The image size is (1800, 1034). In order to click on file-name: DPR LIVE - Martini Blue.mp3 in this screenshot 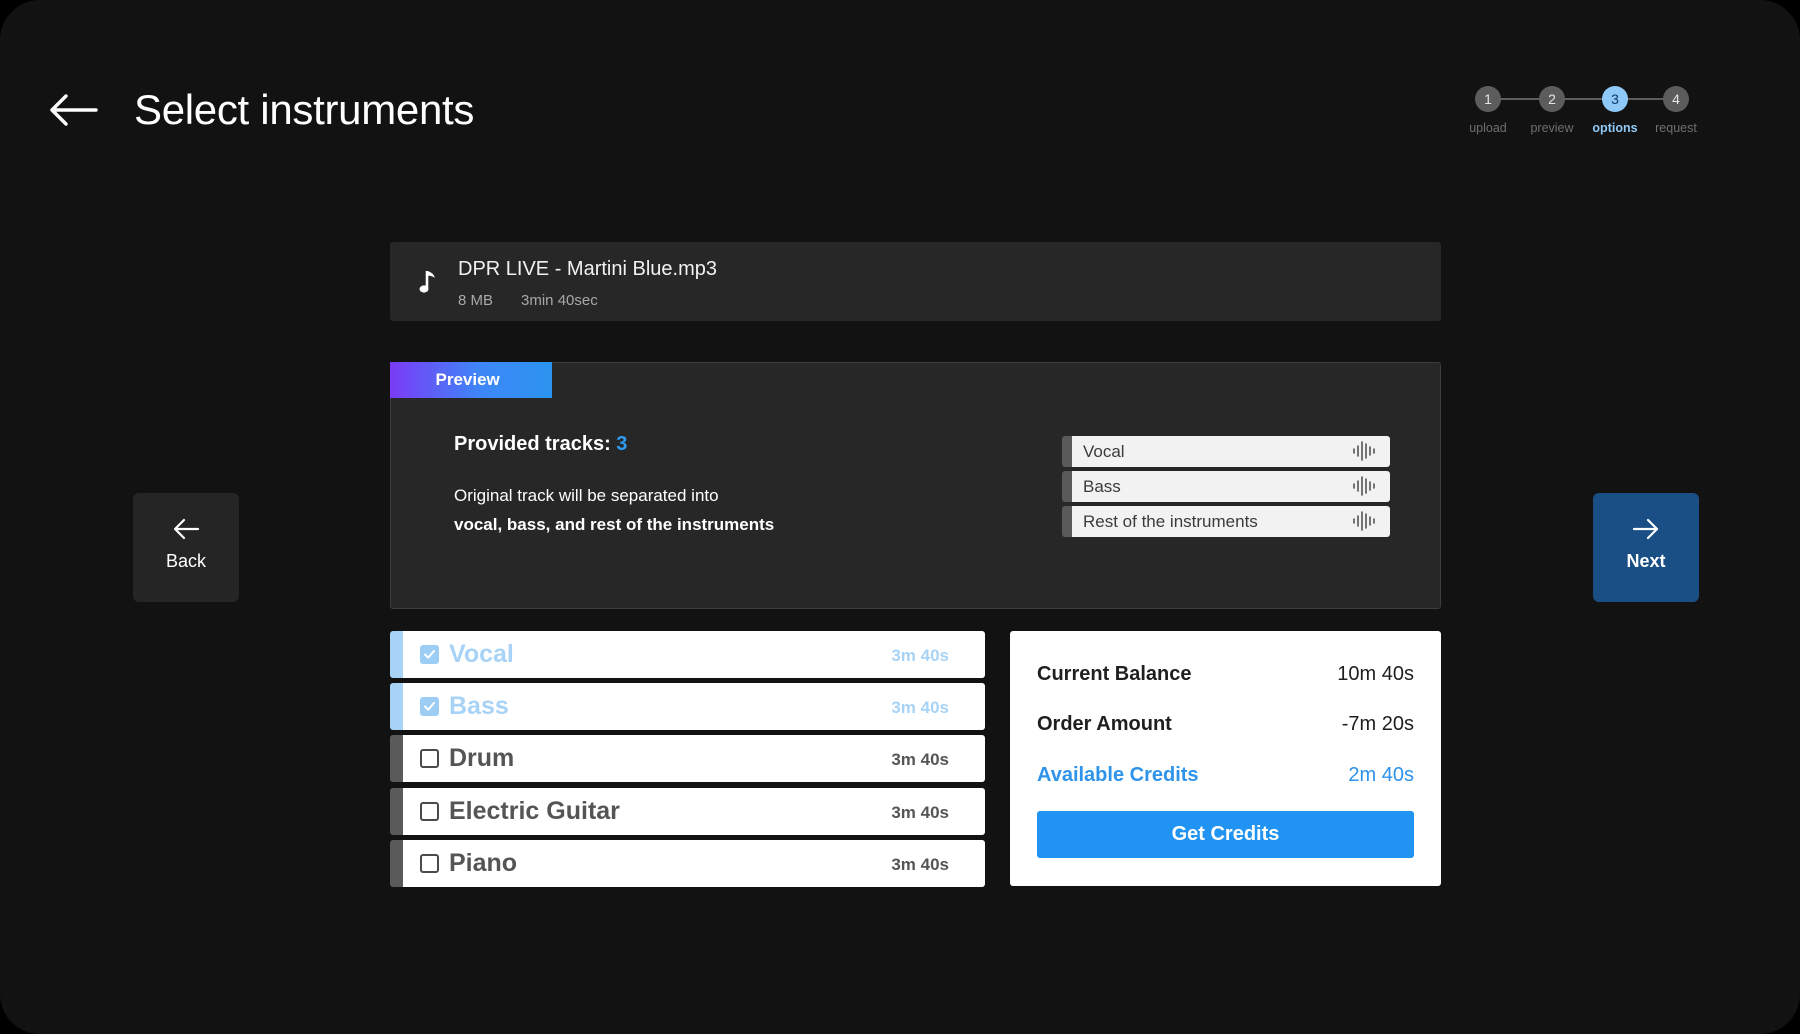, I will do `click(587, 269)`.